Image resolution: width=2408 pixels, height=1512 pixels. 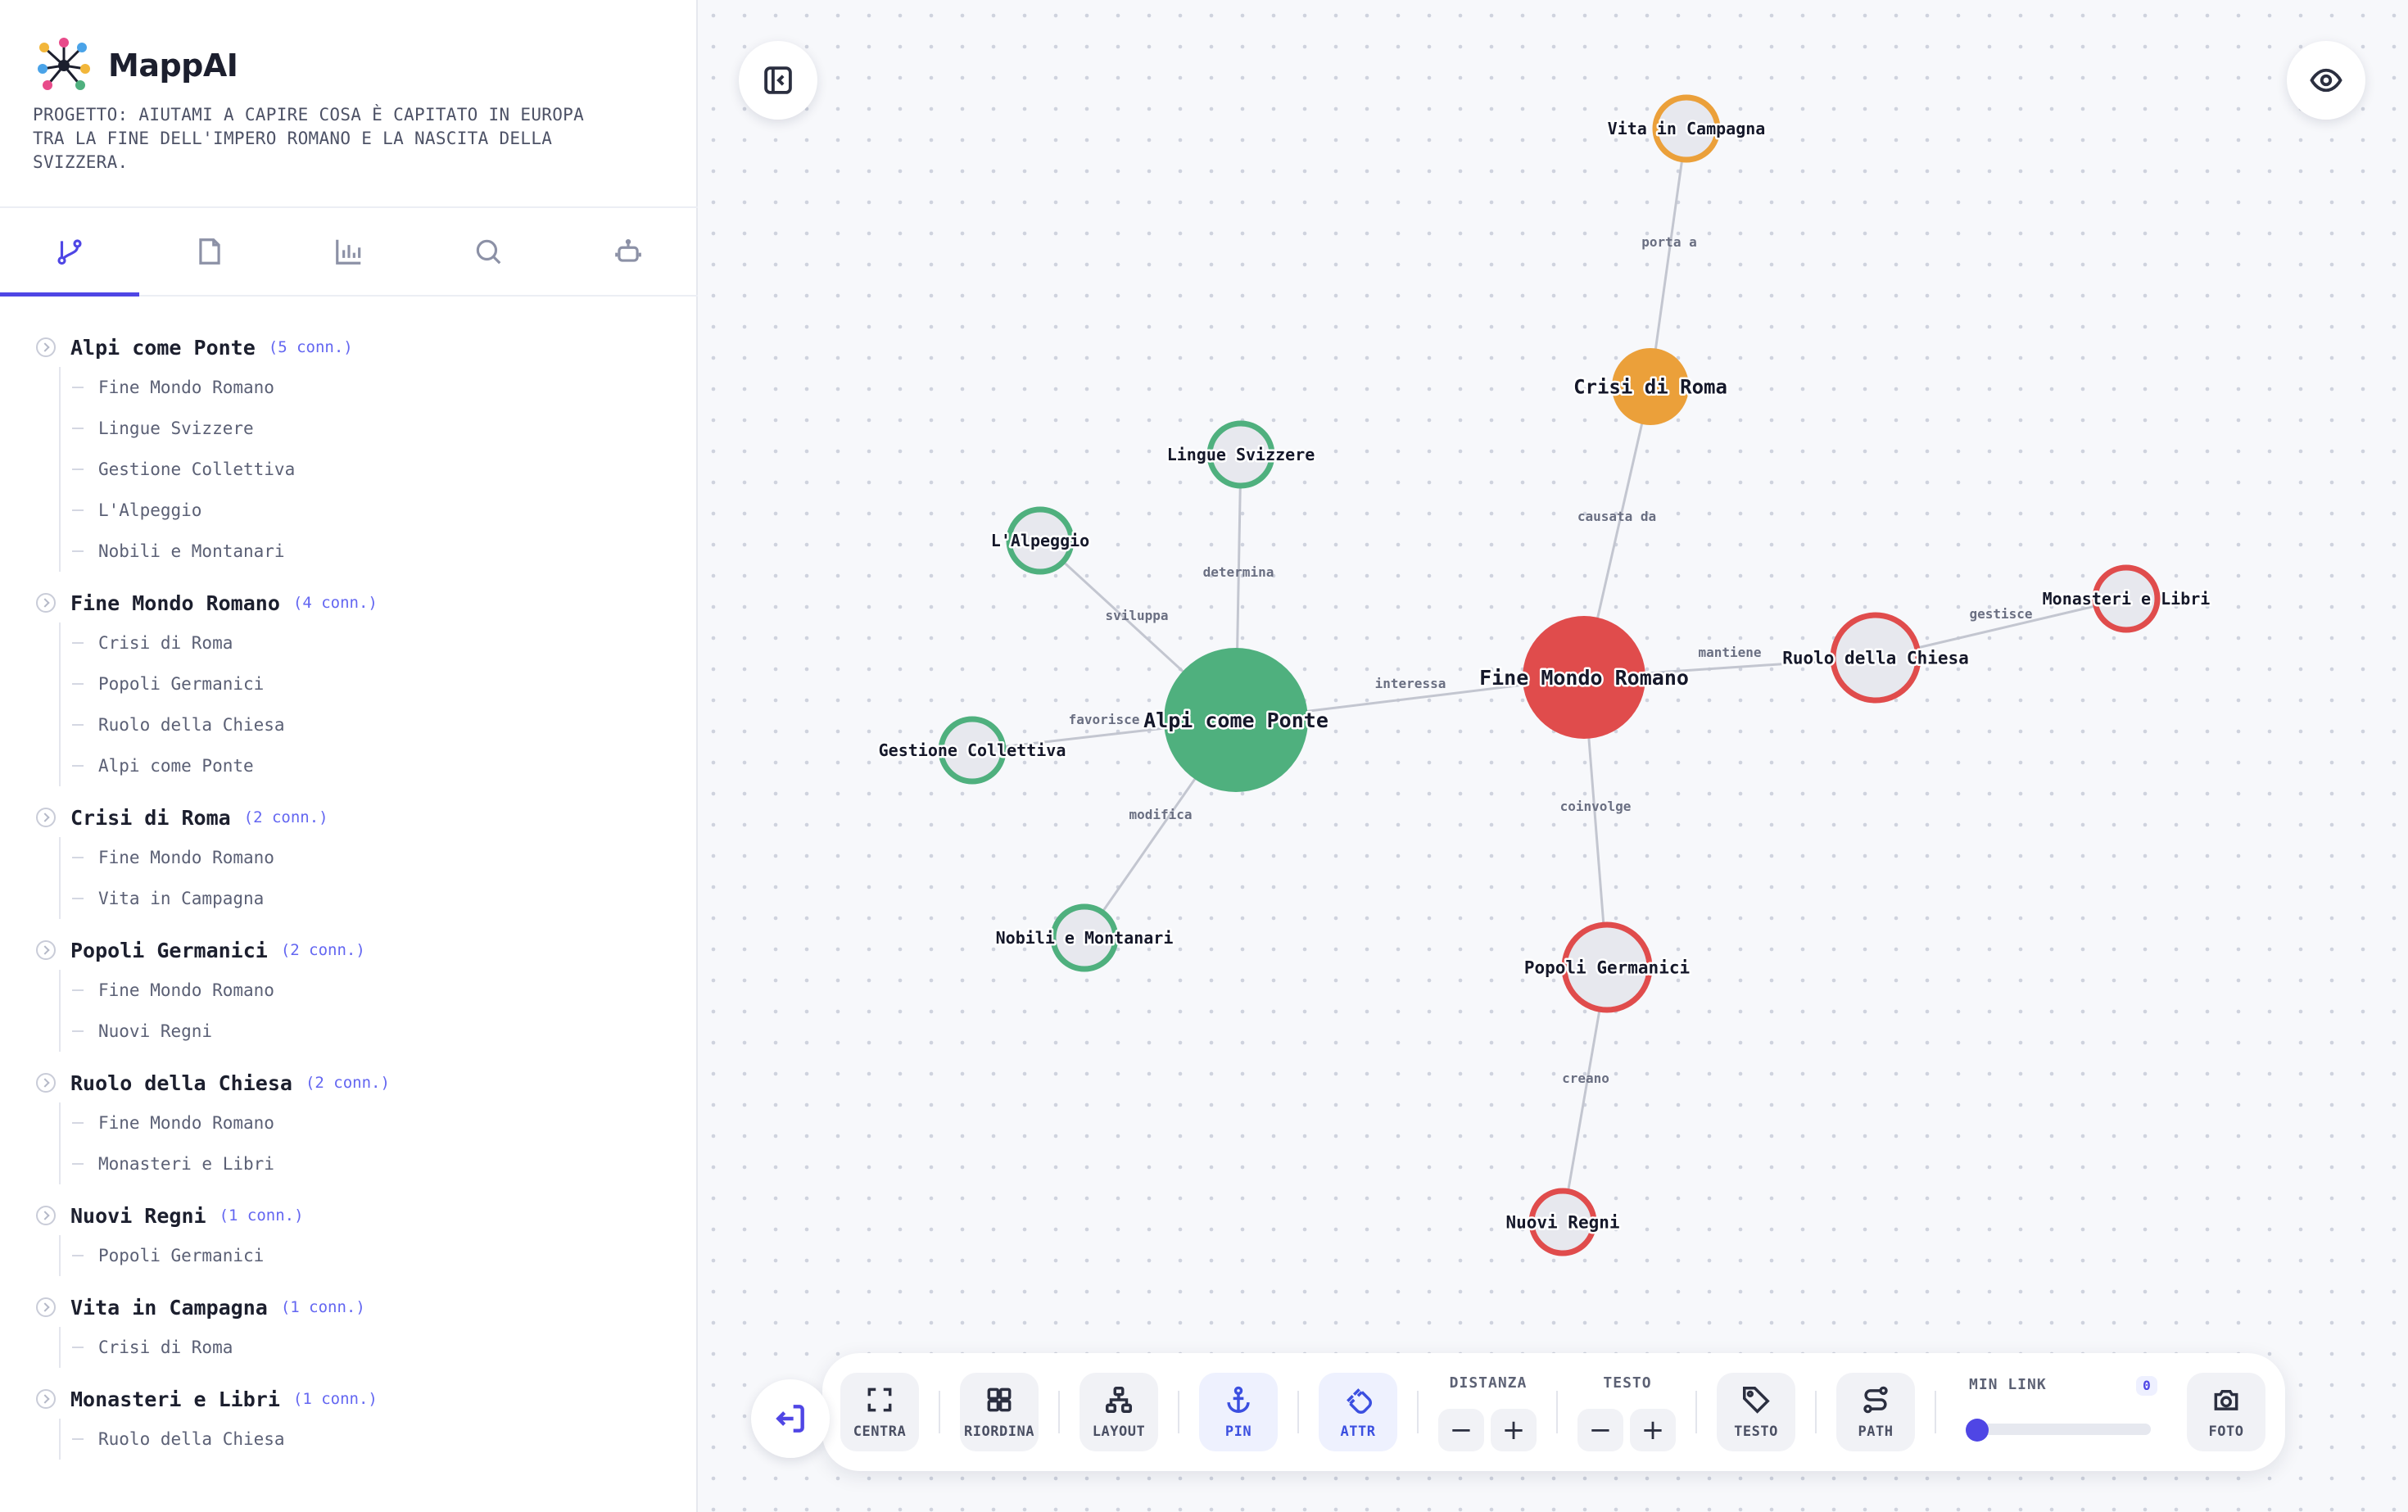 What do you see at coordinates (1600, 1430) in the screenshot?
I see `testo-decrease-button: −` at bounding box center [1600, 1430].